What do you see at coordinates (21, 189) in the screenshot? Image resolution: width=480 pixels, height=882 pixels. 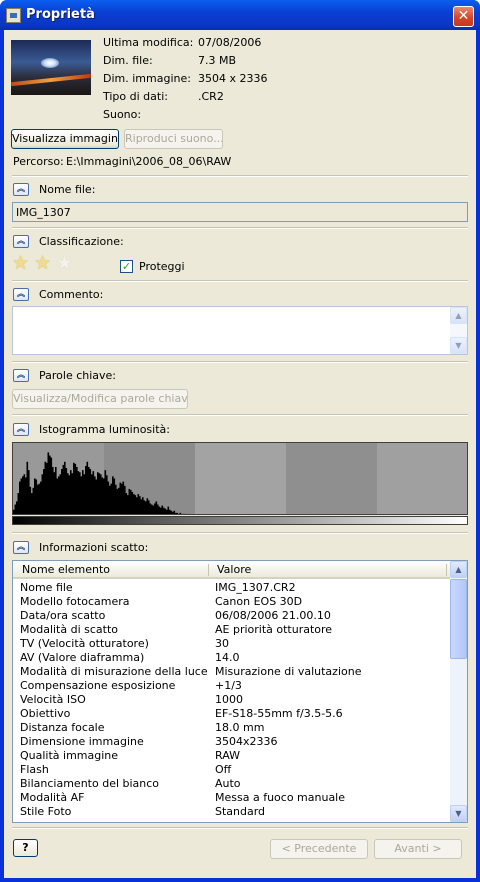 I see `collapse-file-name-icon: ︽` at bounding box center [21, 189].